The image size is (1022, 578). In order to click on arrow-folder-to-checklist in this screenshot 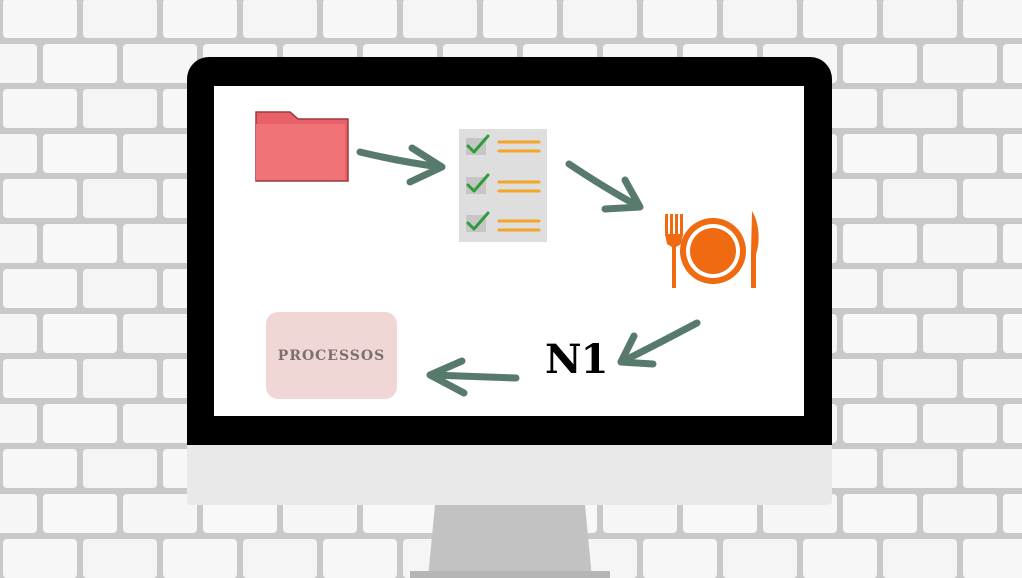, I will do `click(401, 165)`.